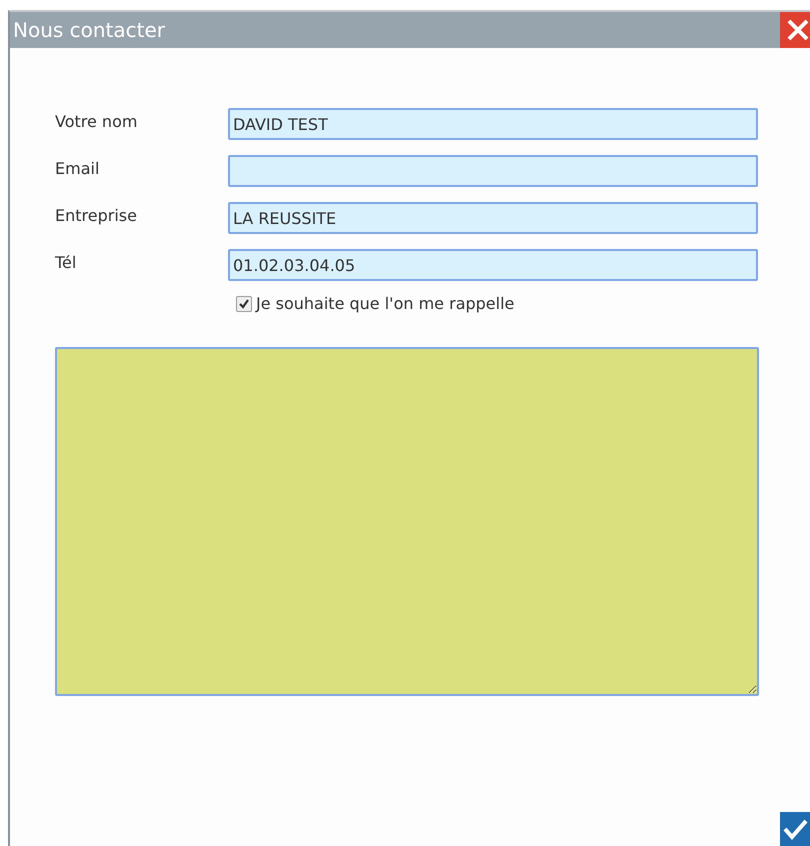  What do you see at coordinates (493, 265) in the screenshot?
I see `input-field: 01.02.03.04.05` at bounding box center [493, 265].